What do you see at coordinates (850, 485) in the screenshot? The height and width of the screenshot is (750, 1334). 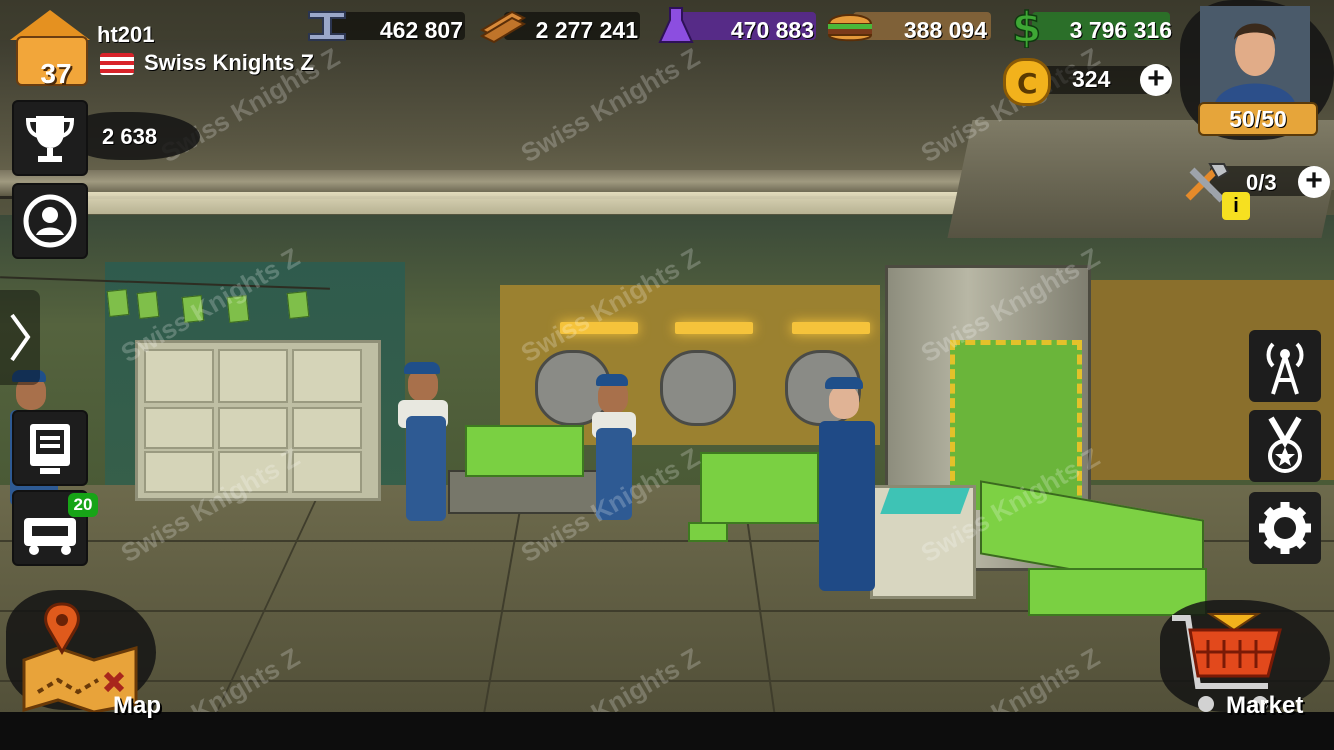 I see `supervisor-character` at bounding box center [850, 485].